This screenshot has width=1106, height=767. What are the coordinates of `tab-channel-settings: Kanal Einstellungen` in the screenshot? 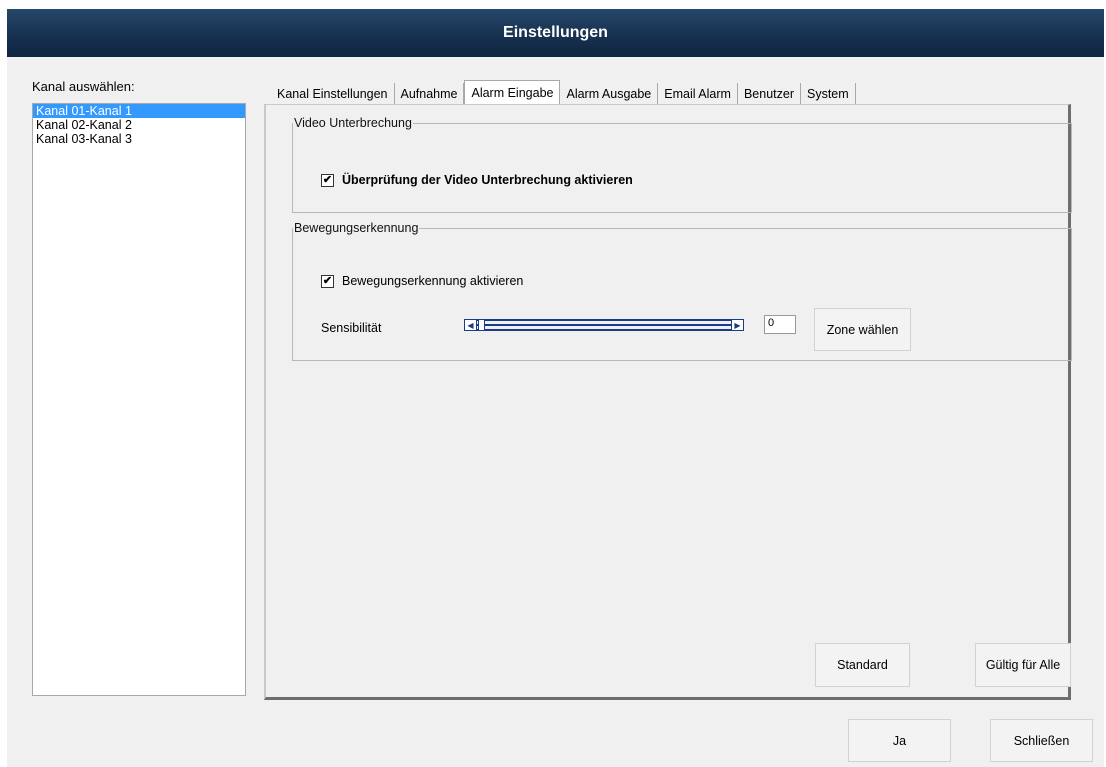 It's located at (333, 94).